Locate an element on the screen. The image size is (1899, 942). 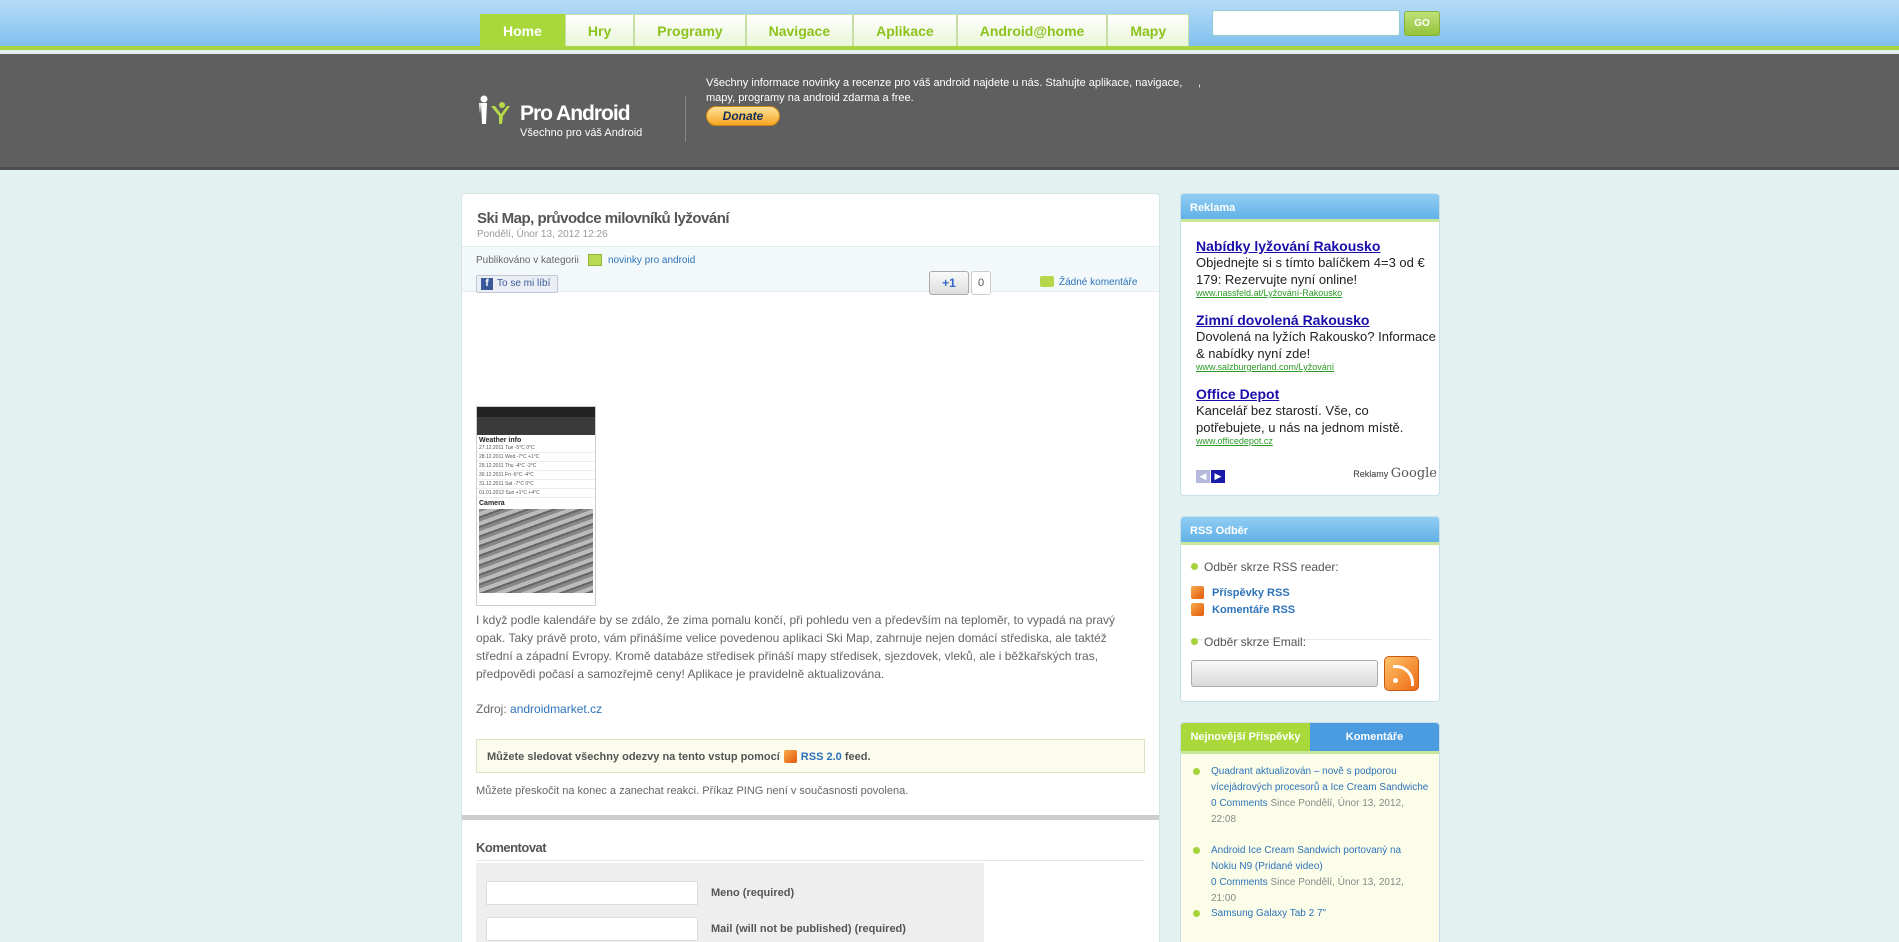
tab-recent-posts: Nejnovější Příspěvky is located at coordinates (1245, 737).